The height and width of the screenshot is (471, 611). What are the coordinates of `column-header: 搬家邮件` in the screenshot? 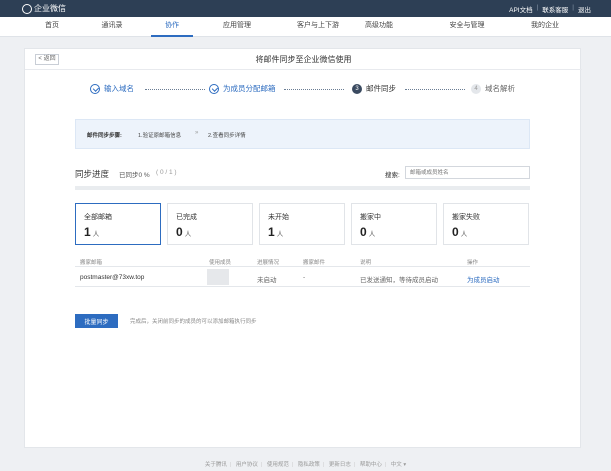 It's located at (314, 263).